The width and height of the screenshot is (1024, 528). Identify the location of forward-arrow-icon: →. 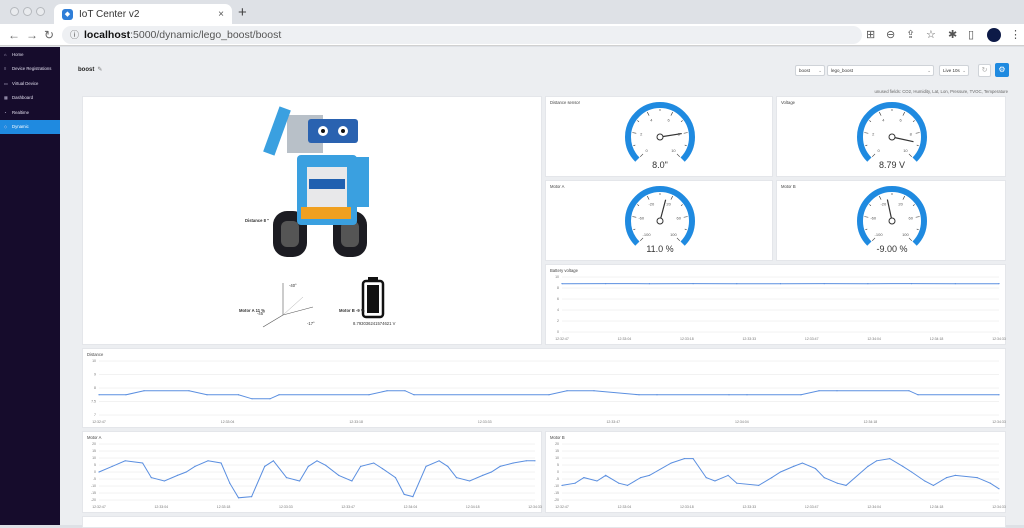
(32, 35).